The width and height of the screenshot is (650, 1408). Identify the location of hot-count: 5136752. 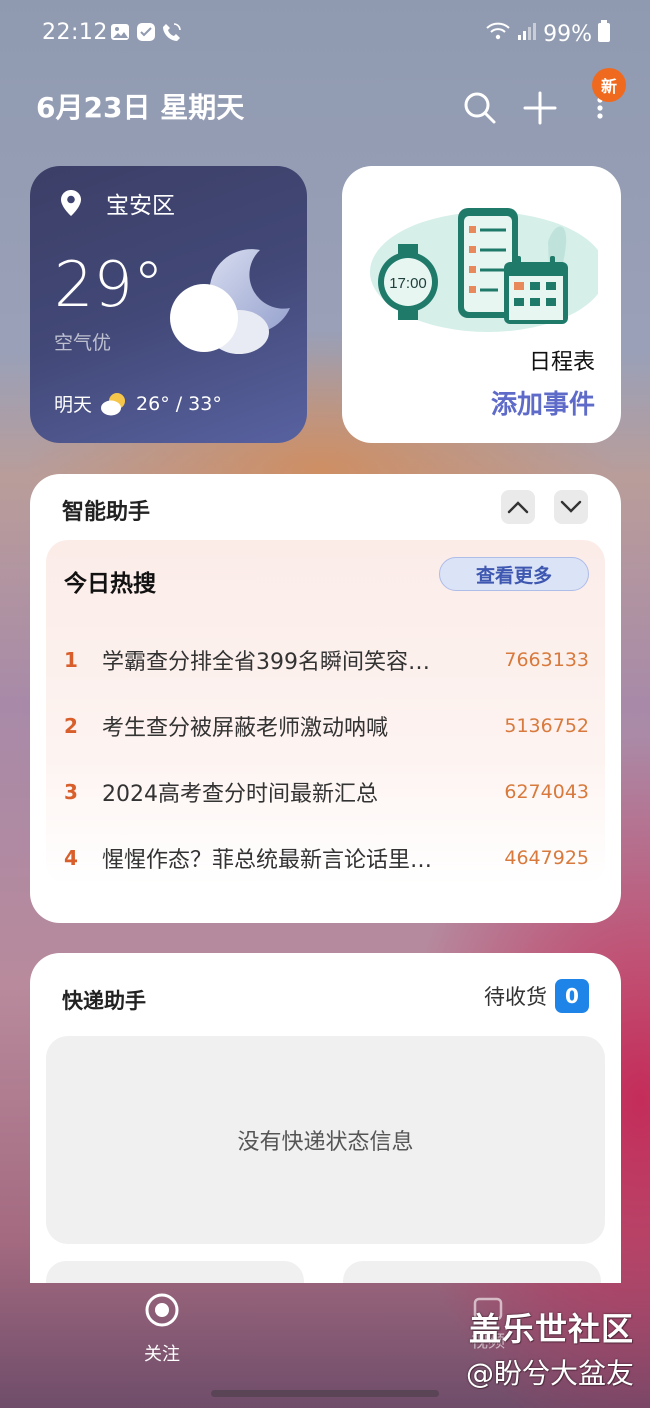
(546, 726).